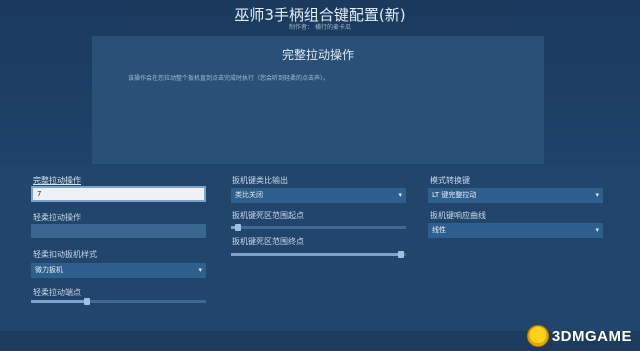  Describe the element at coordinates (57, 180) in the screenshot. I see `full-pull-label: 完整拉动操作` at that location.